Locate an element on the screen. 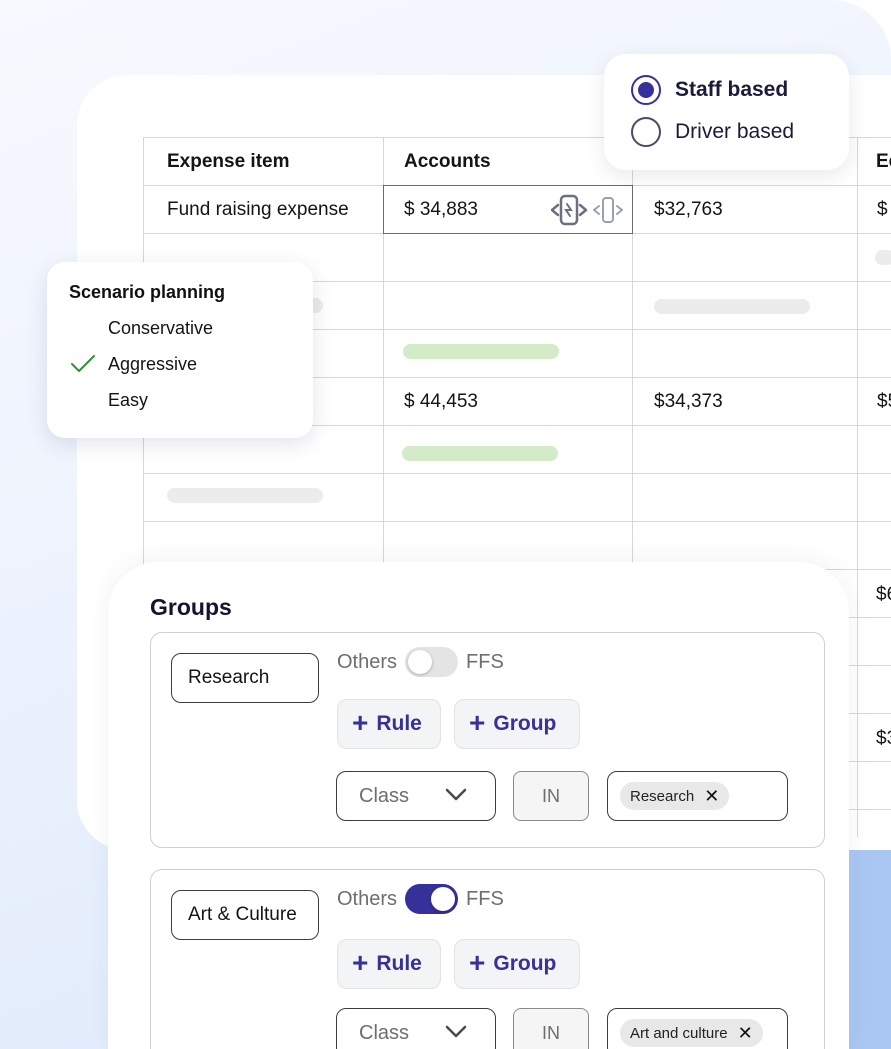 The image size is (891, 1049). background-accent is located at coordinates (869, 949).